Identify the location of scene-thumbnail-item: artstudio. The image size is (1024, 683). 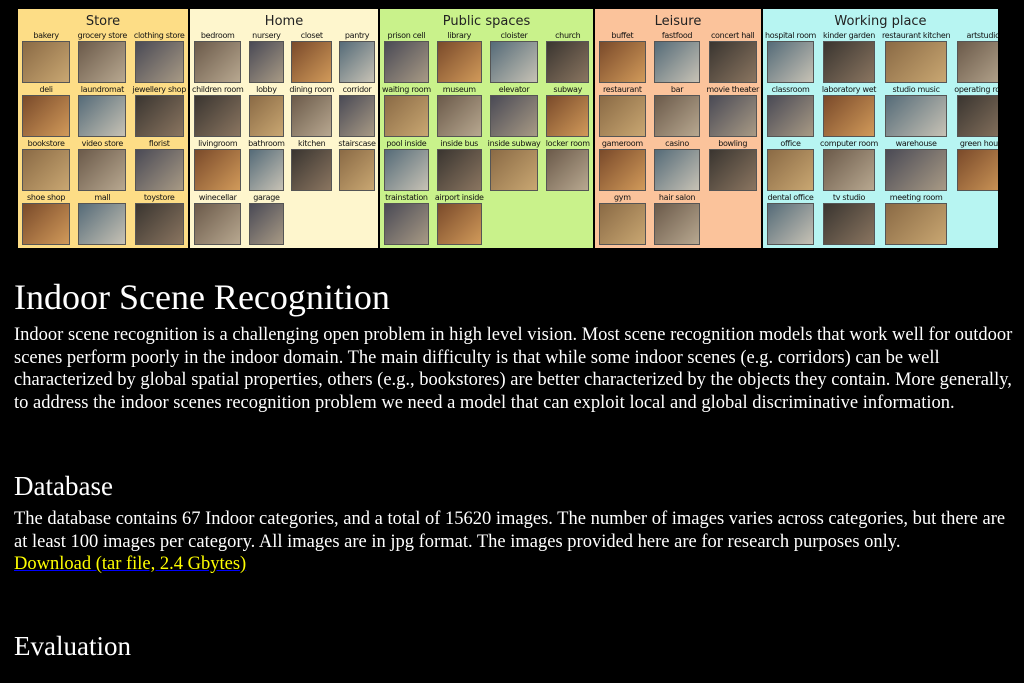
(976, 57).